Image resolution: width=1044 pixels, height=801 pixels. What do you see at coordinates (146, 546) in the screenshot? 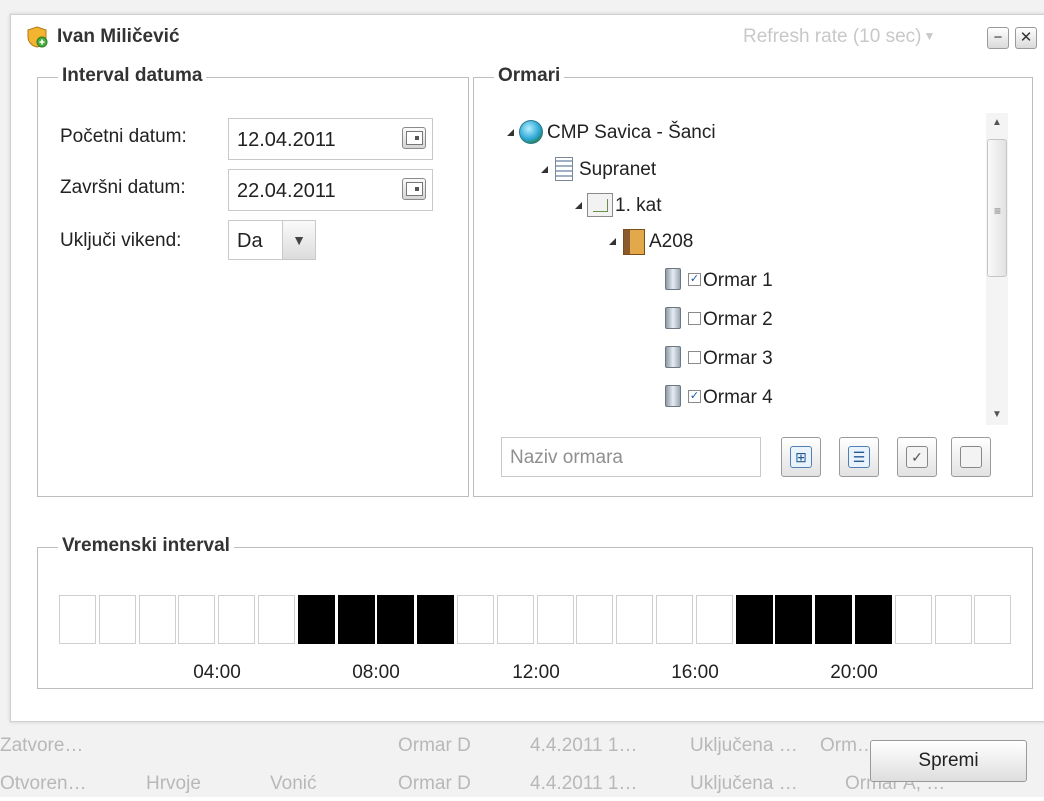
I see `time-interval-legend: Vremenski interval` at bounding box center [146, 546].